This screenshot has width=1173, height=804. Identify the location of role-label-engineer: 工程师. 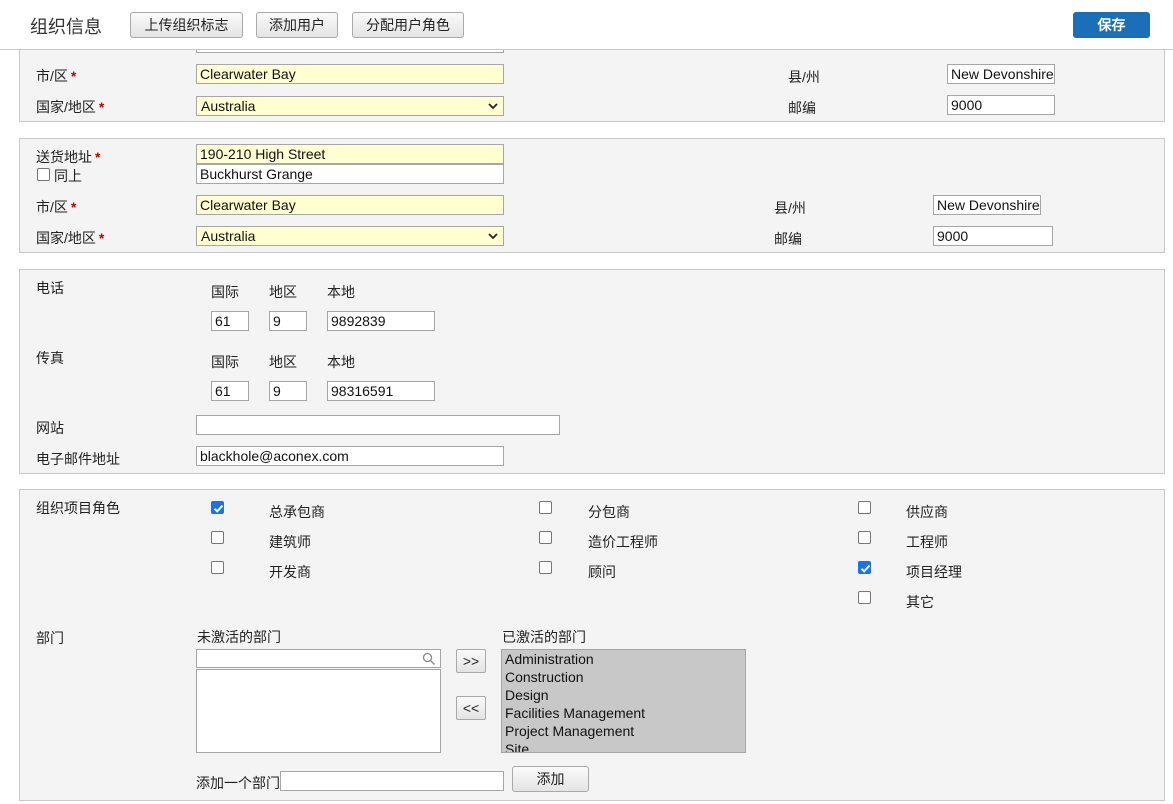
(927, 542).